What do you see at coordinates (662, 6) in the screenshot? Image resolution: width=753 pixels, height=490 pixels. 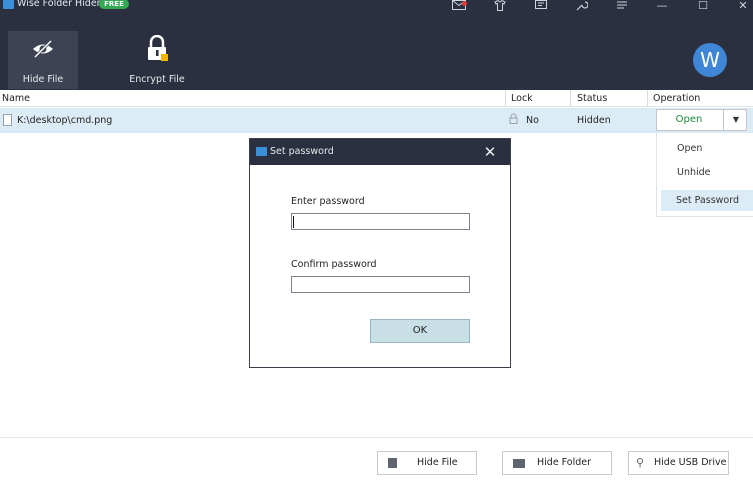 I see `minimize-button: —` at bounding box center [662, 6].